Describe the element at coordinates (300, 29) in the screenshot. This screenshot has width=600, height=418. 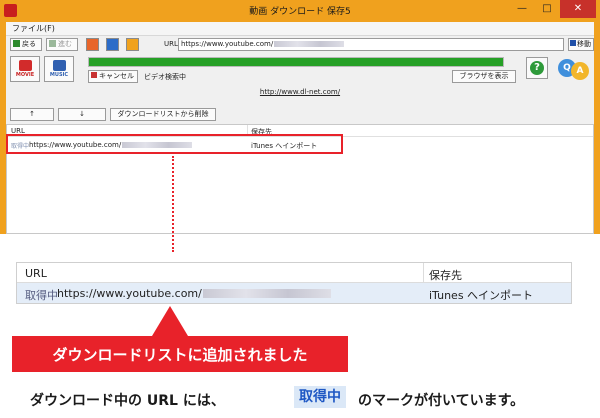
I see `menu-bar: ファイル(F)` at that location.